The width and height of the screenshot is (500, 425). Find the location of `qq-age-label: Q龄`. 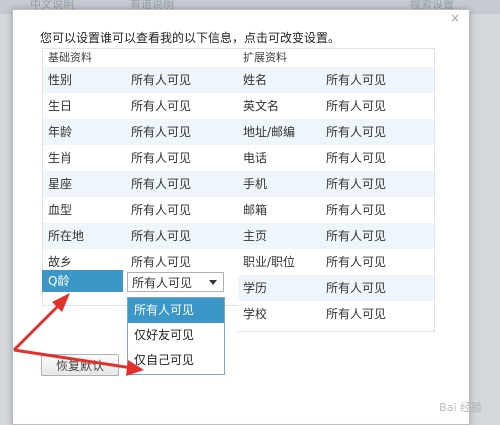

qq-age-label: Q龄 is located at coordinates (82, 281).